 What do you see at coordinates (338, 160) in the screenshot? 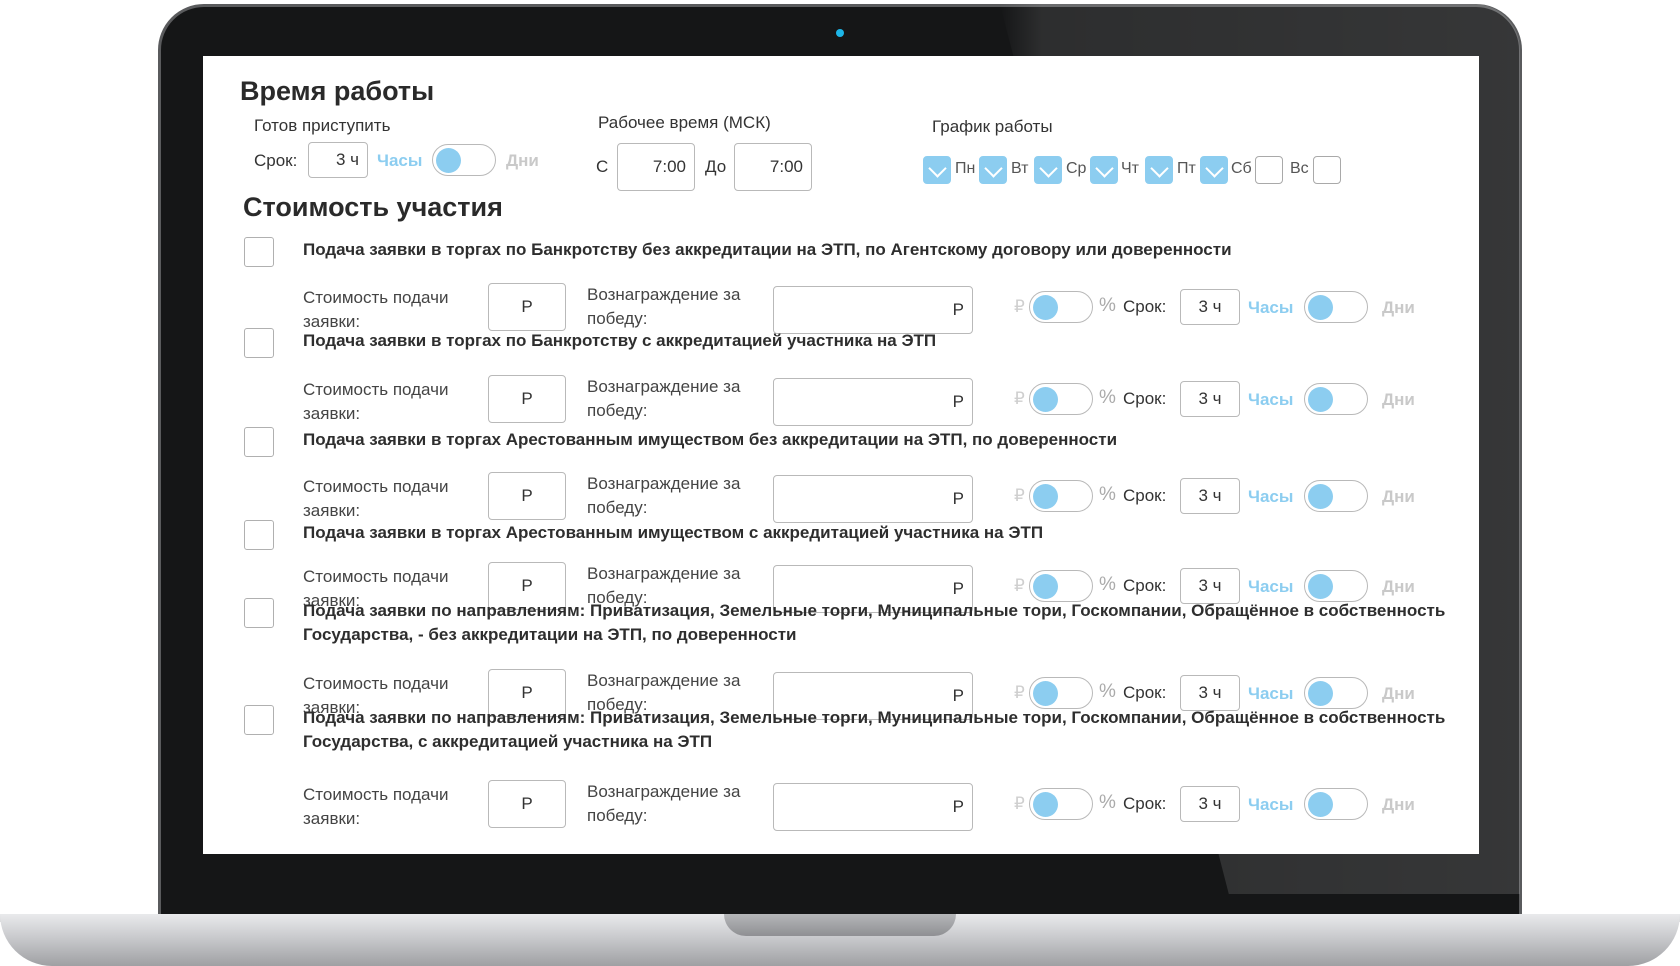
I see `ready-term-input: 3 ч` at bounding box center [338, 160].